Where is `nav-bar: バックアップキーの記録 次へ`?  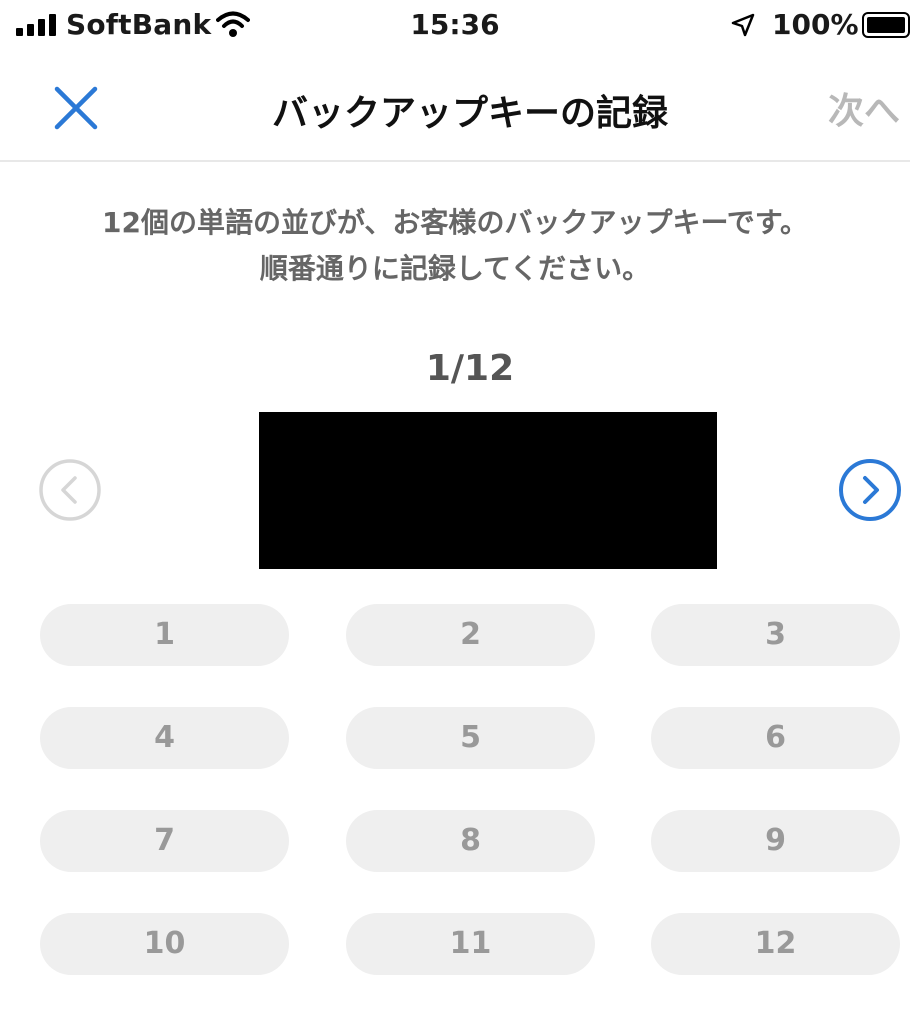
nav-bar: バックアップキーの記録 次へ is located at coordinates (455, 107).